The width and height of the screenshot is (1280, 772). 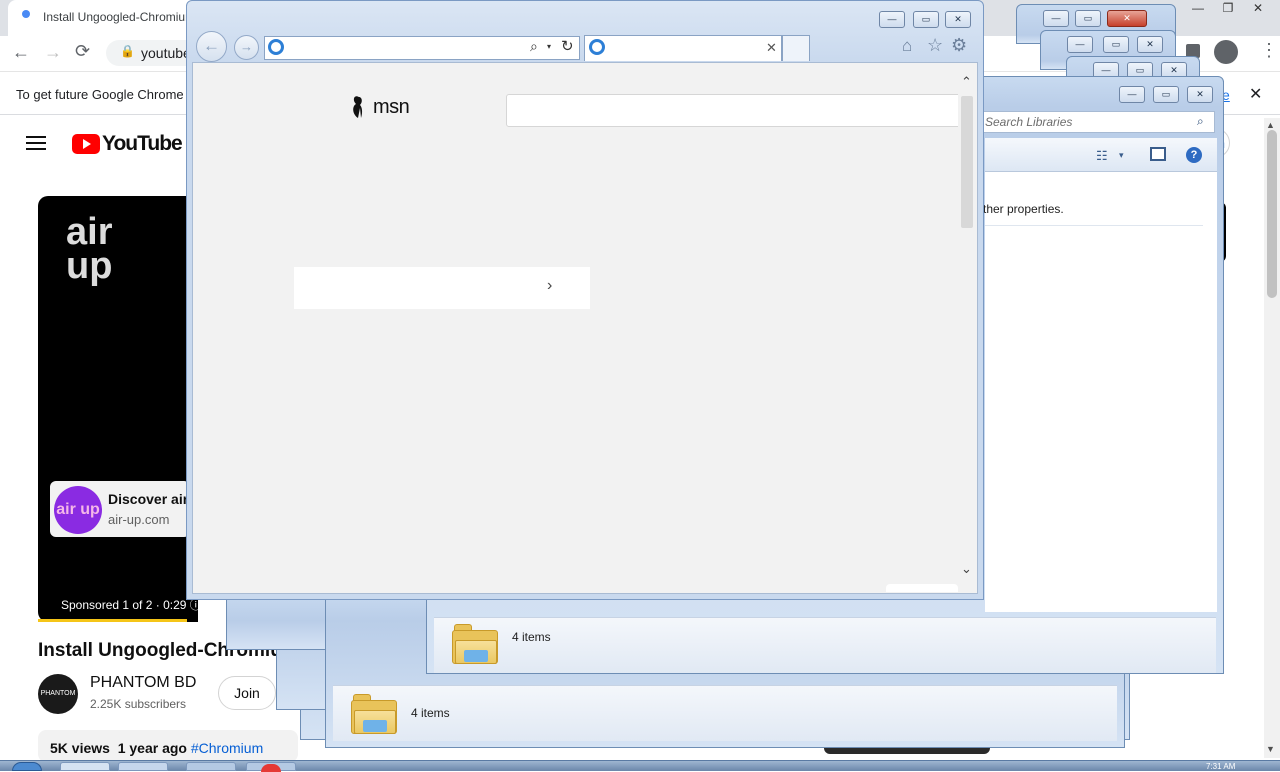 What do you see at coordinates (360, 107) in the screenshot?
I see `msn-butterfly-icon` at bounding box center [360, 107].